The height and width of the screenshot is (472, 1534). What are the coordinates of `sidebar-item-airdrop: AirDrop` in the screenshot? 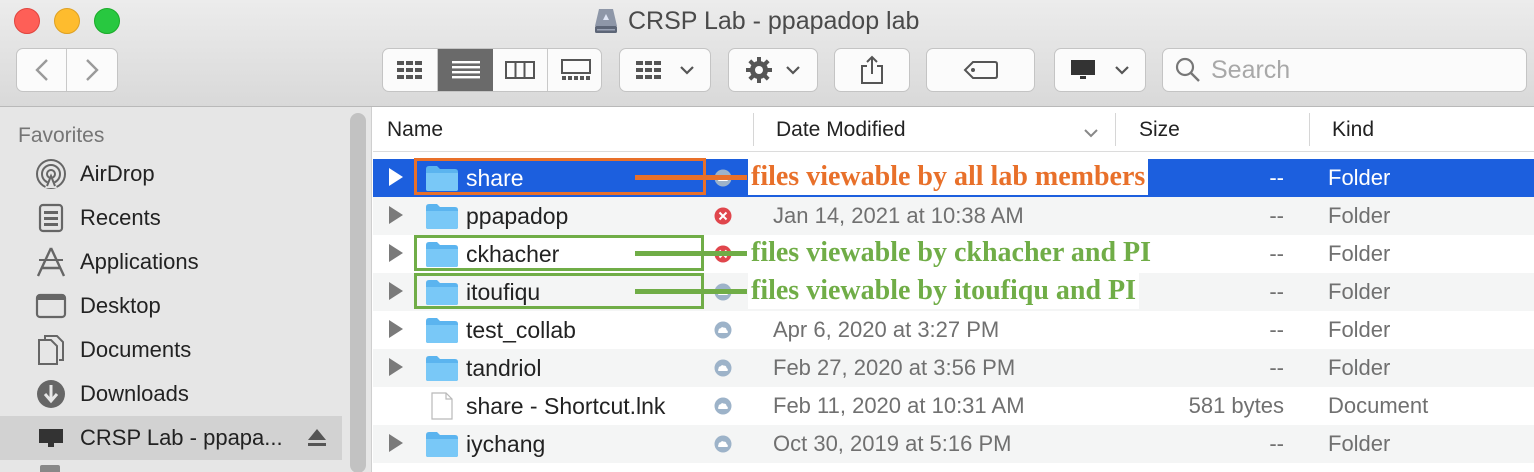 It's located at (171, 174).